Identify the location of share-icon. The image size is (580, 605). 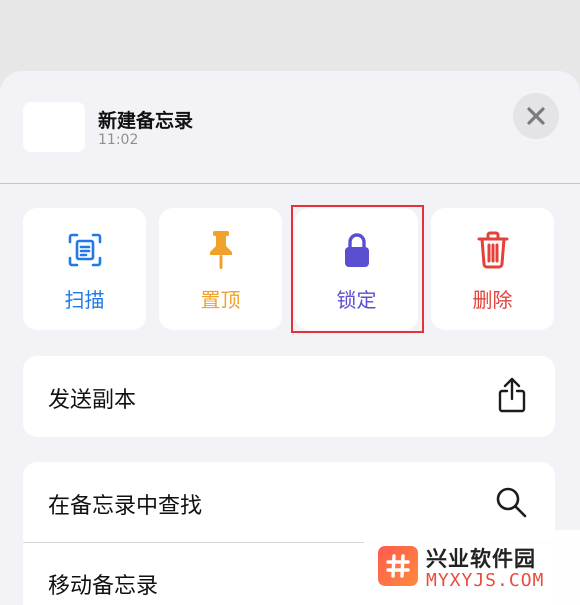
(512, 395).